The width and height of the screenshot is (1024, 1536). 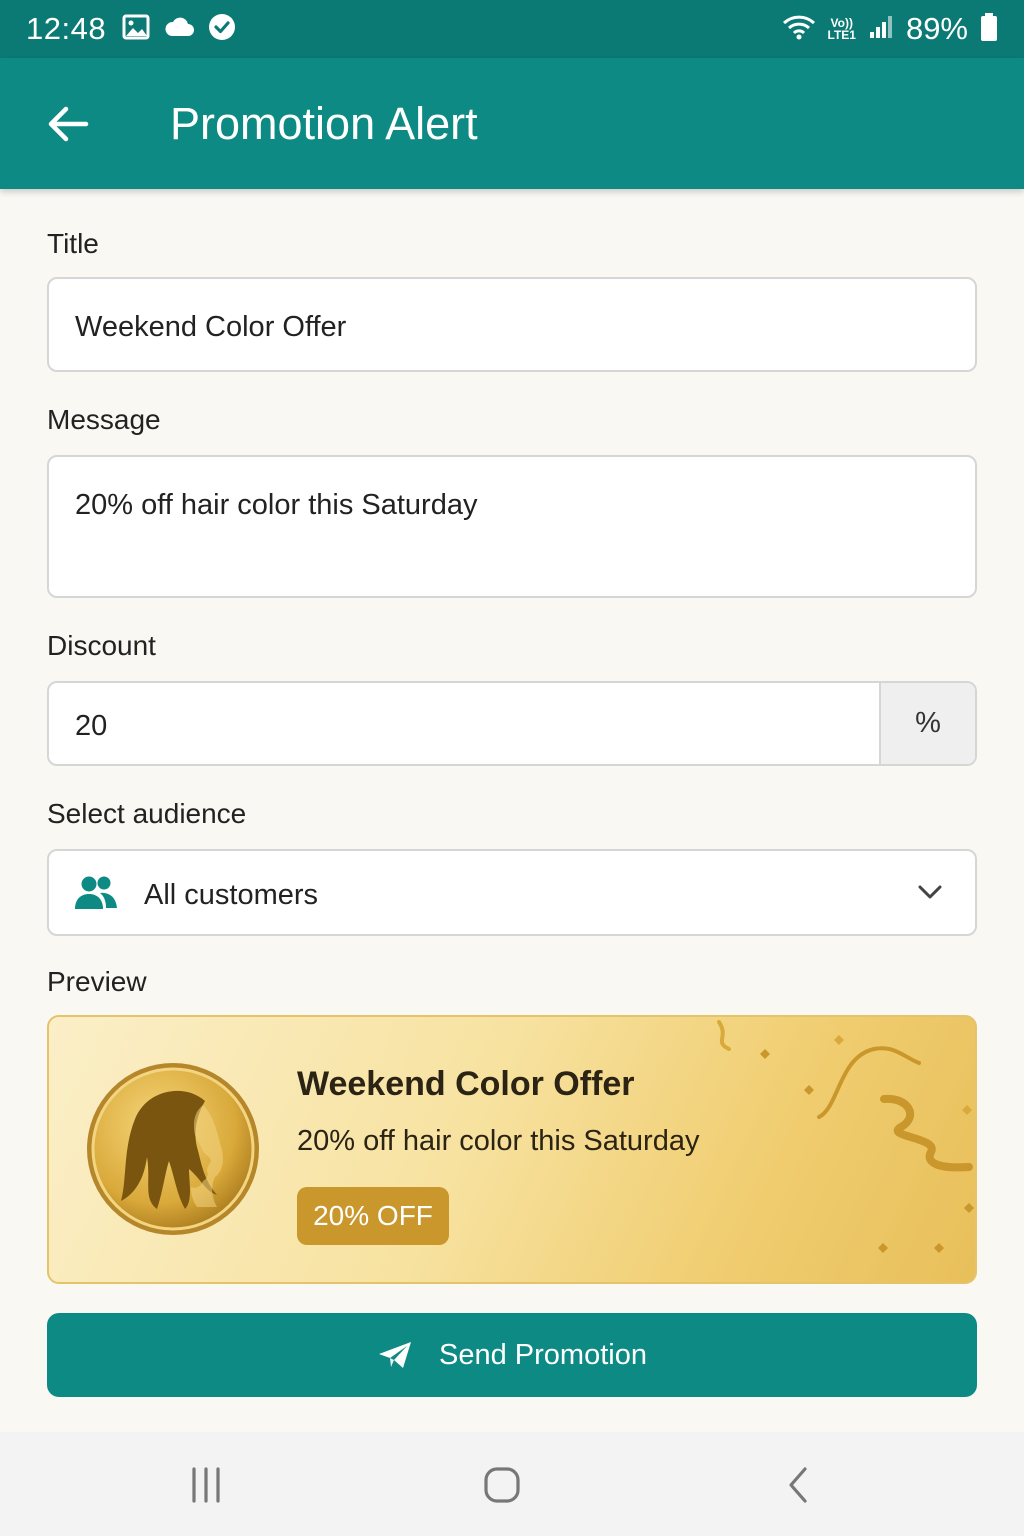 I want to click on woman-profile-medallion-icon, so click(x=173, y=1149).